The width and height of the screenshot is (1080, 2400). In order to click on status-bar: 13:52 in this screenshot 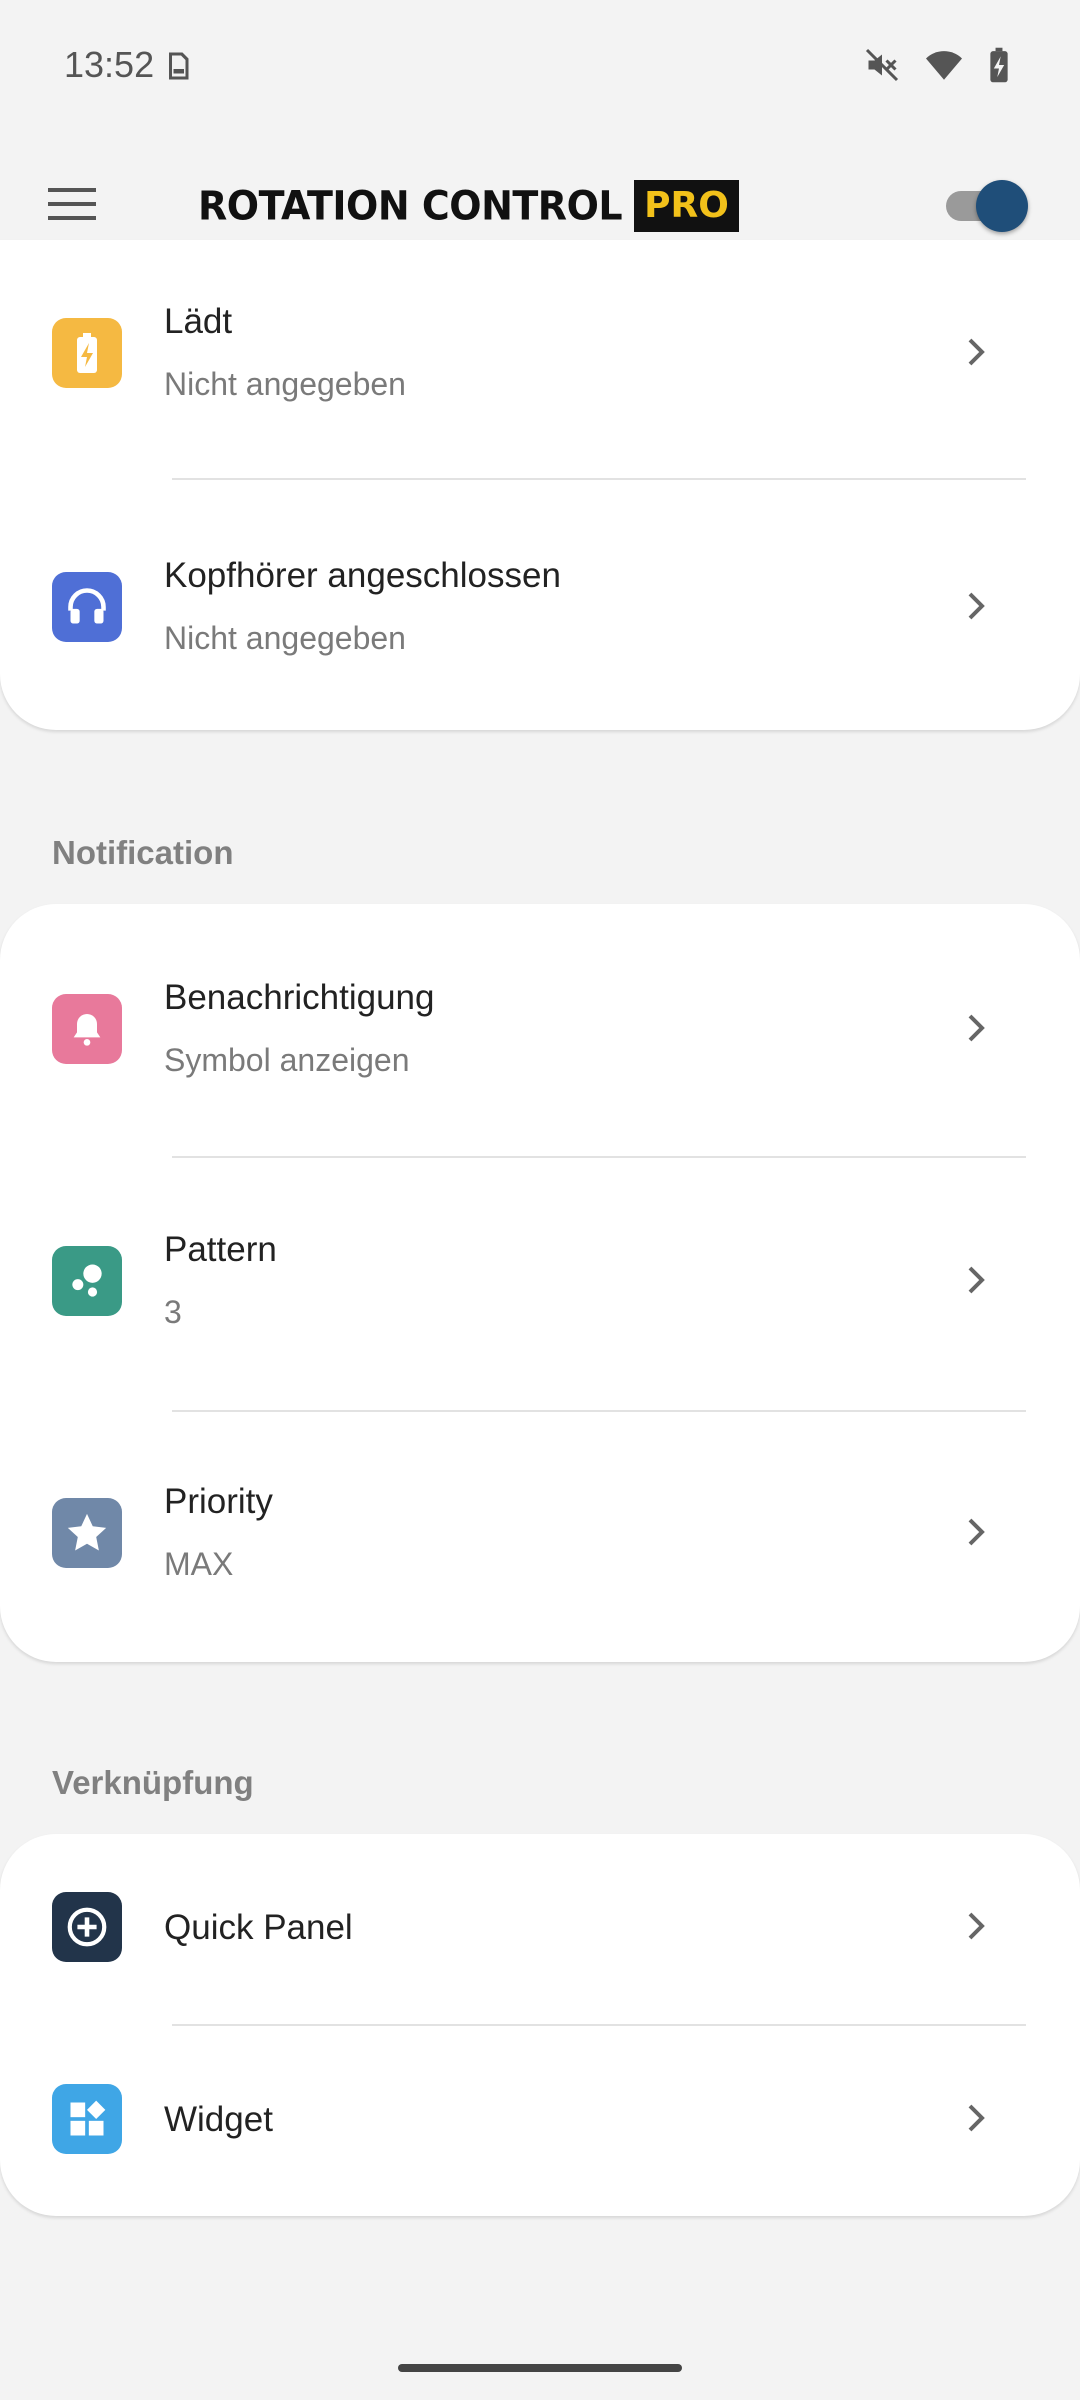, I will do `click(540, 65)`.